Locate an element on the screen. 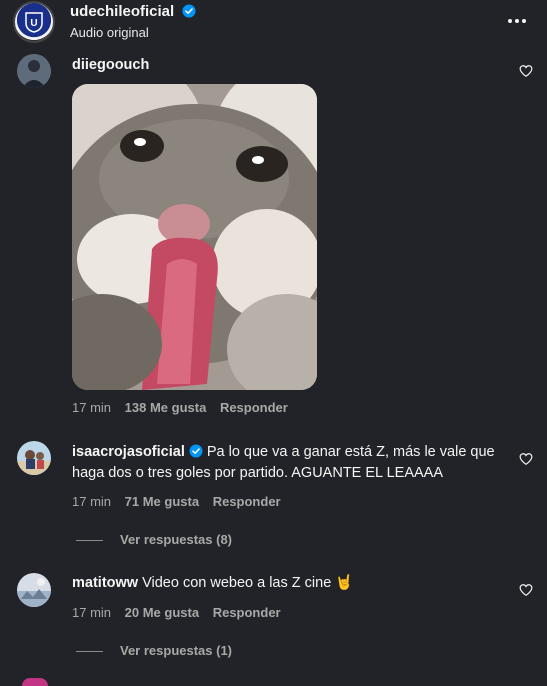 Image resolution: width=547 pixels, height=686 pixels. comment-likes: 138 Me gusta is located at coordinates (166, 407).